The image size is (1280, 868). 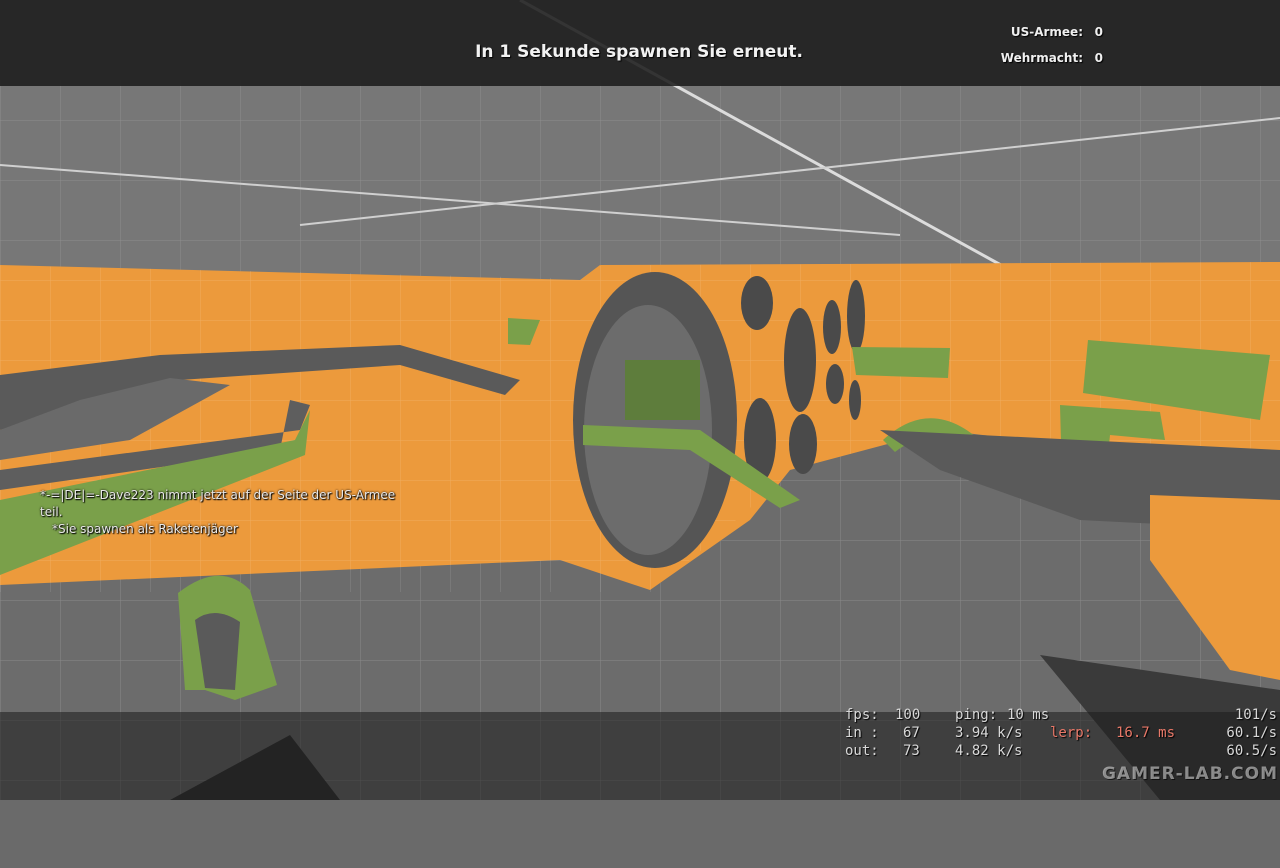 What do you see at coordinates (1046, 32) in the screenshot?
I see `team-name-us-army: US-Armee:` at bounding box center [1046, 32].